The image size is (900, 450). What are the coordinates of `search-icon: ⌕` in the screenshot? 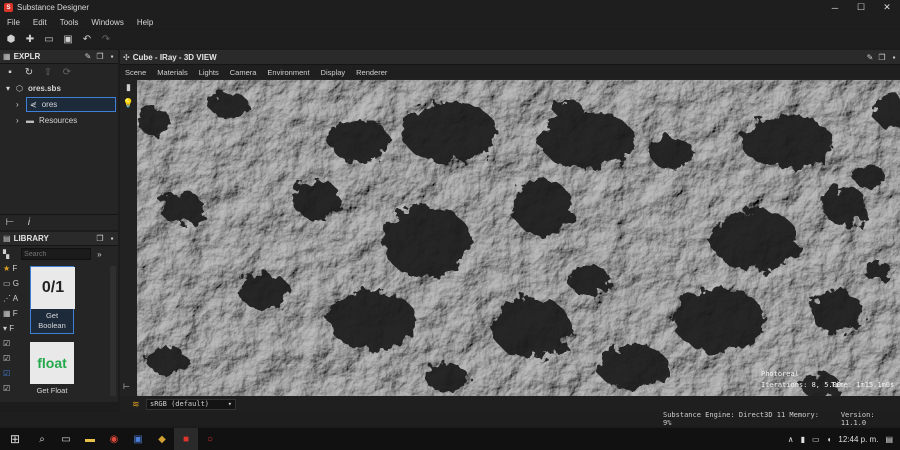 It's located at (42, 439).